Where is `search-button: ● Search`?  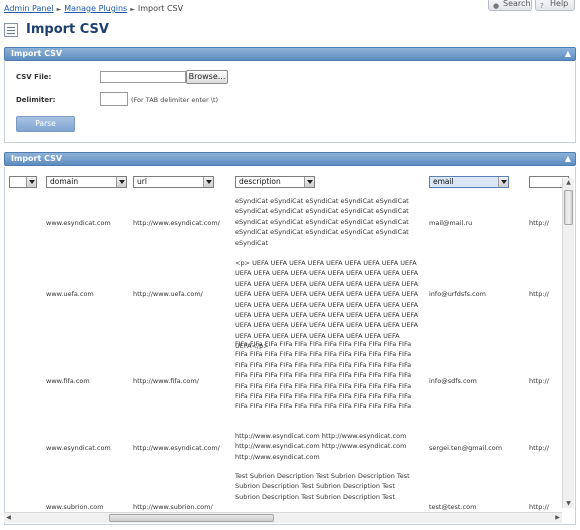 search-button: ● Search is located at coordinates (510, 5).